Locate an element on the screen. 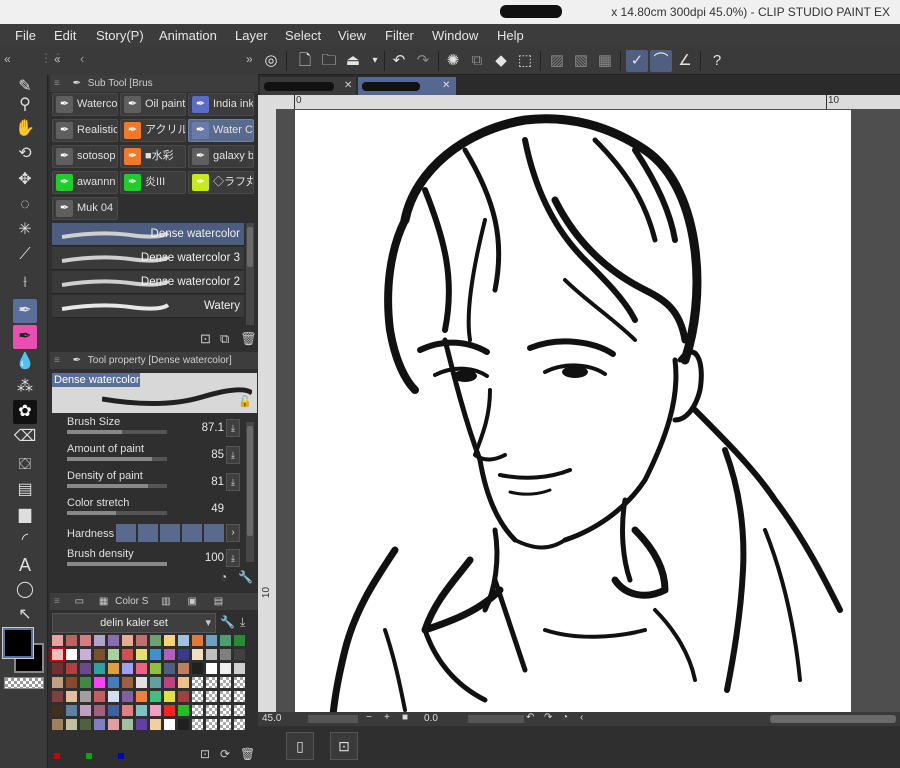  hand-tool-icon: ✋ is located at coordinates (25, 129).